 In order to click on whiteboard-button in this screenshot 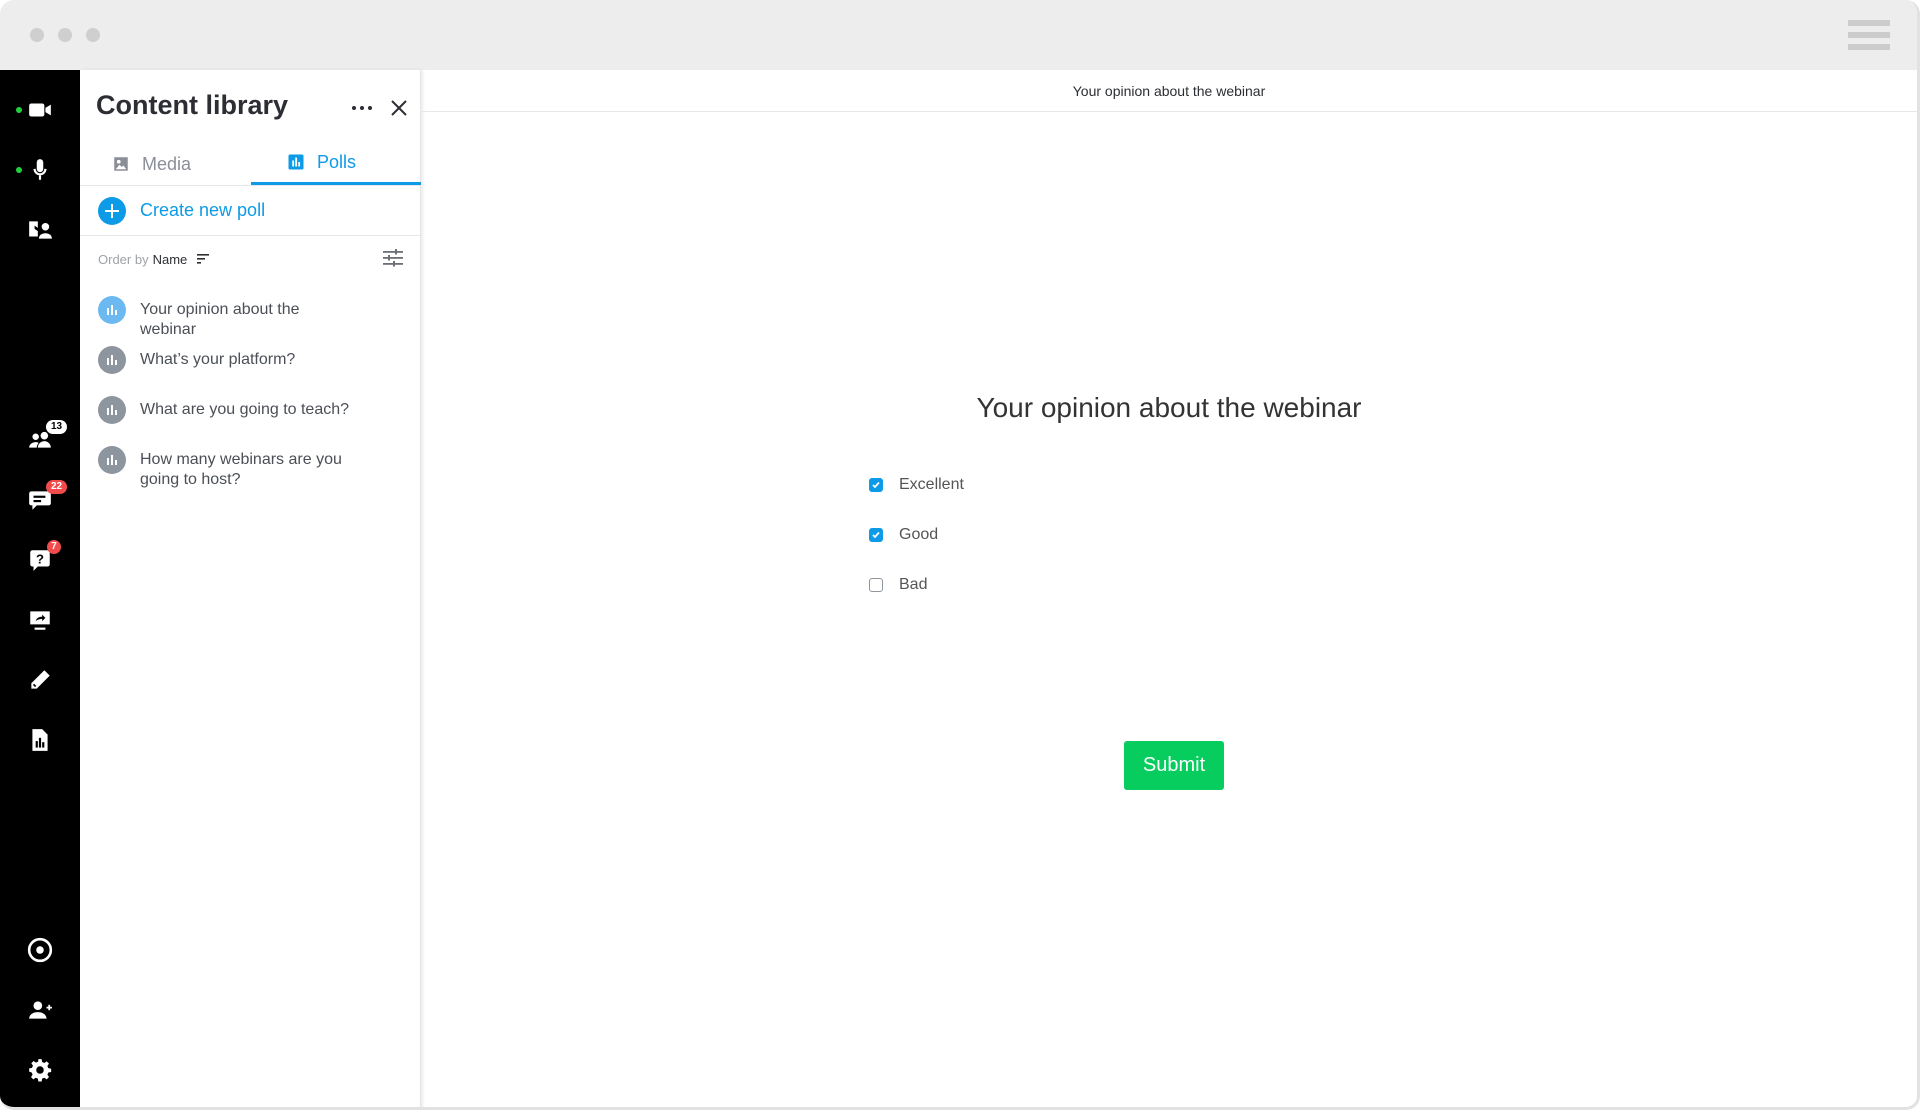, I will do `click(40, 680)`.